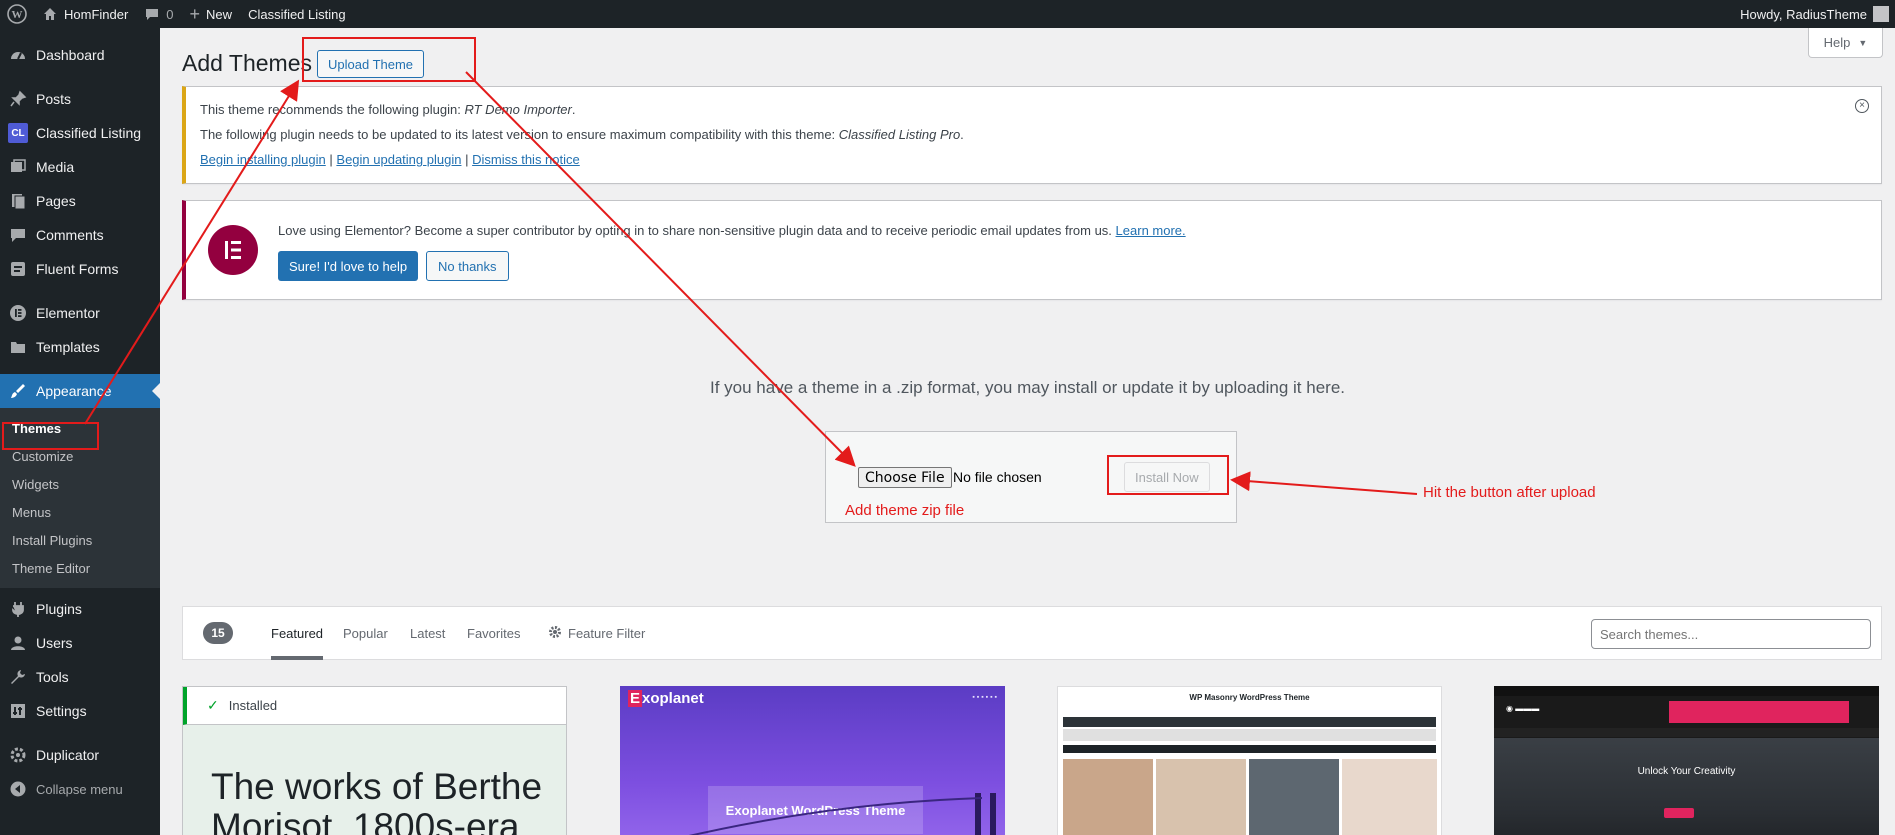 The width and height of the screenshot is (1895, 835). Describe the element at coordinates (80, 391) in the screenshot. I see `sidebar-item-appearance: Appearance` at that location.